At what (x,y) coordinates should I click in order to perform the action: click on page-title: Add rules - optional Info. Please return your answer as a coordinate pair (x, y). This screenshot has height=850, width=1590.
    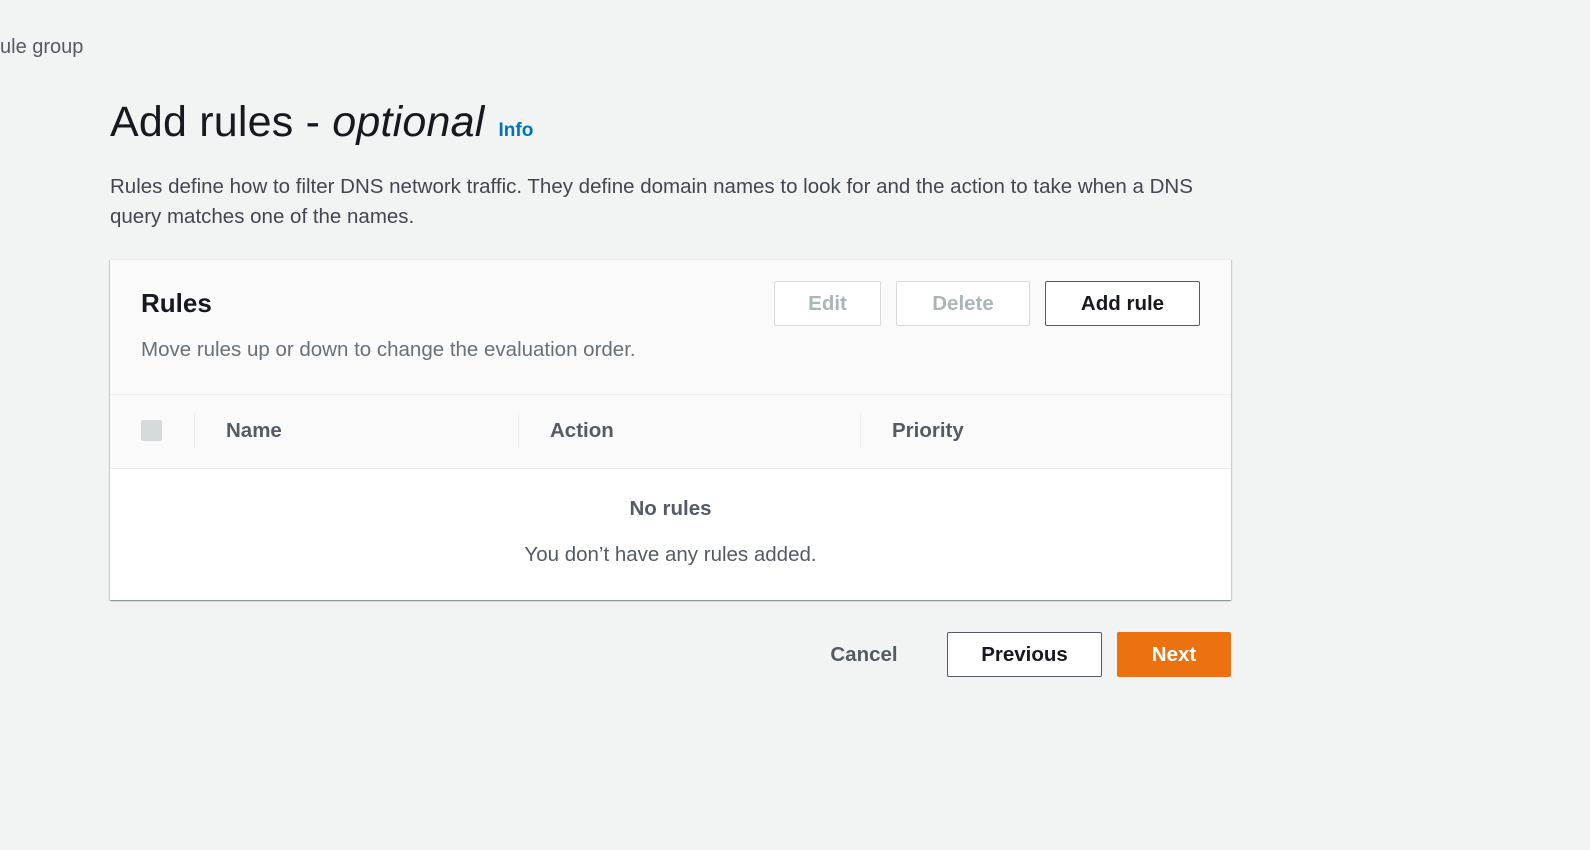
    Looking at the image, I should click on (321, 122).